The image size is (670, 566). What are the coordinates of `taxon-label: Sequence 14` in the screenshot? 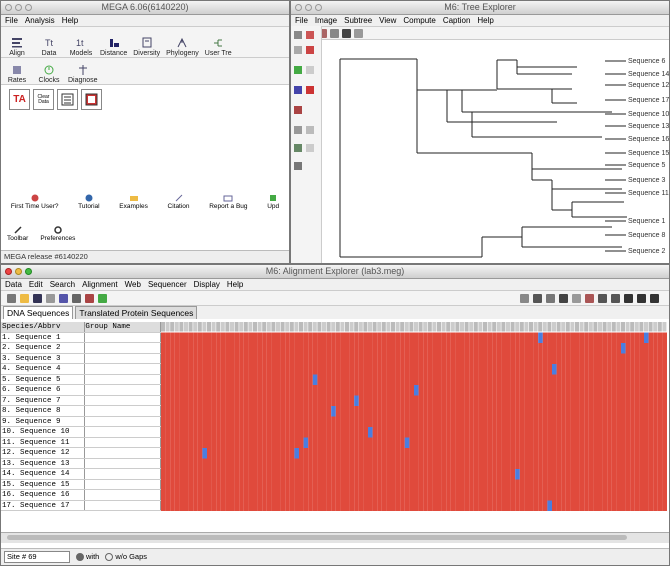 It's located at (648, 74).